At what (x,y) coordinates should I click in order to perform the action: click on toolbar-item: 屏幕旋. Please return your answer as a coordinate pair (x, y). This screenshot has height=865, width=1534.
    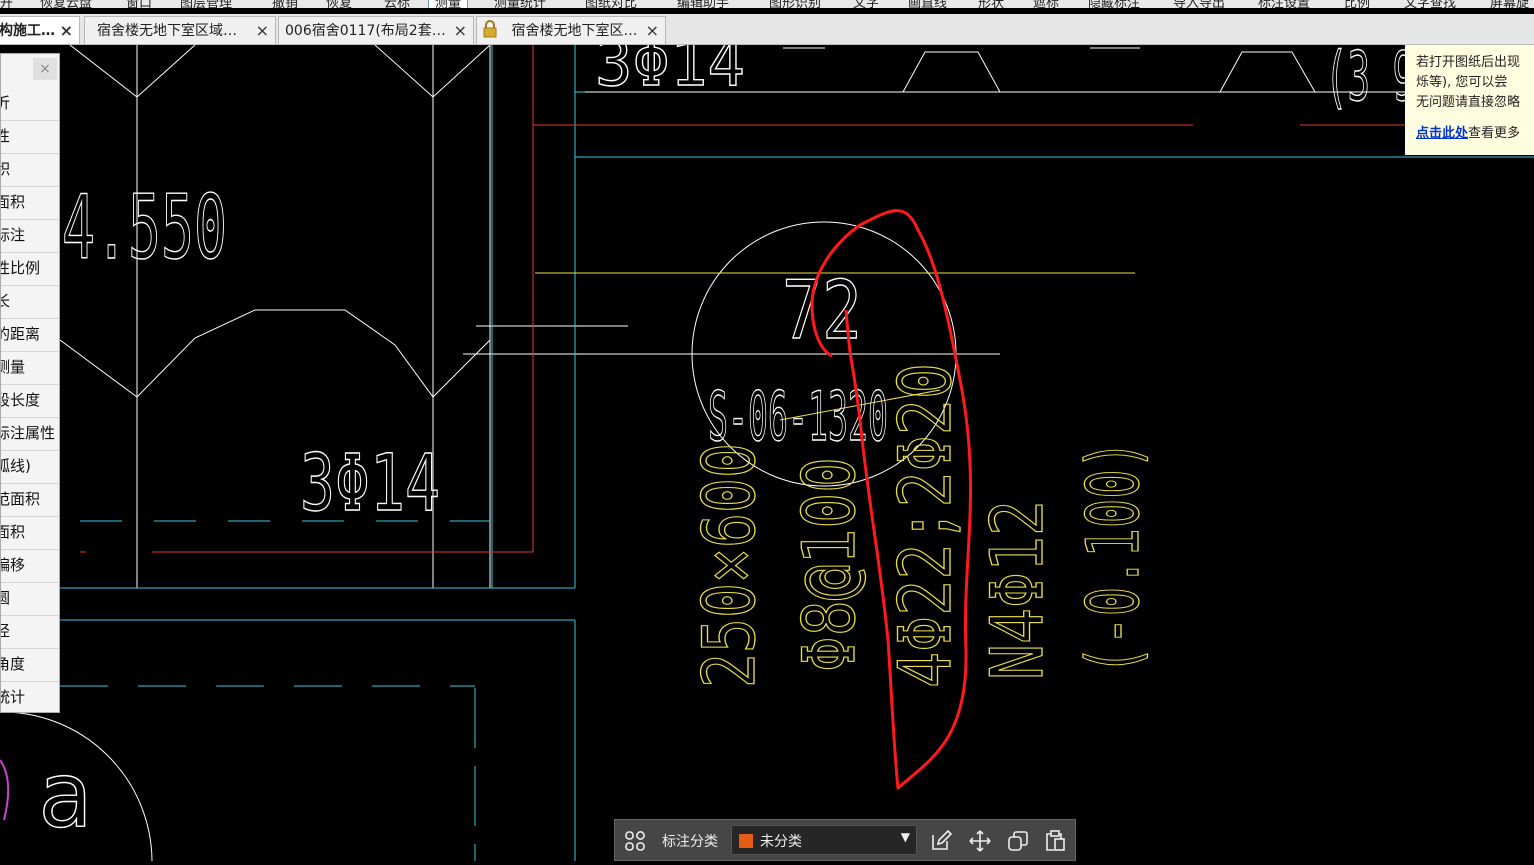
    Looking at the image, I should click on (1509, 4).